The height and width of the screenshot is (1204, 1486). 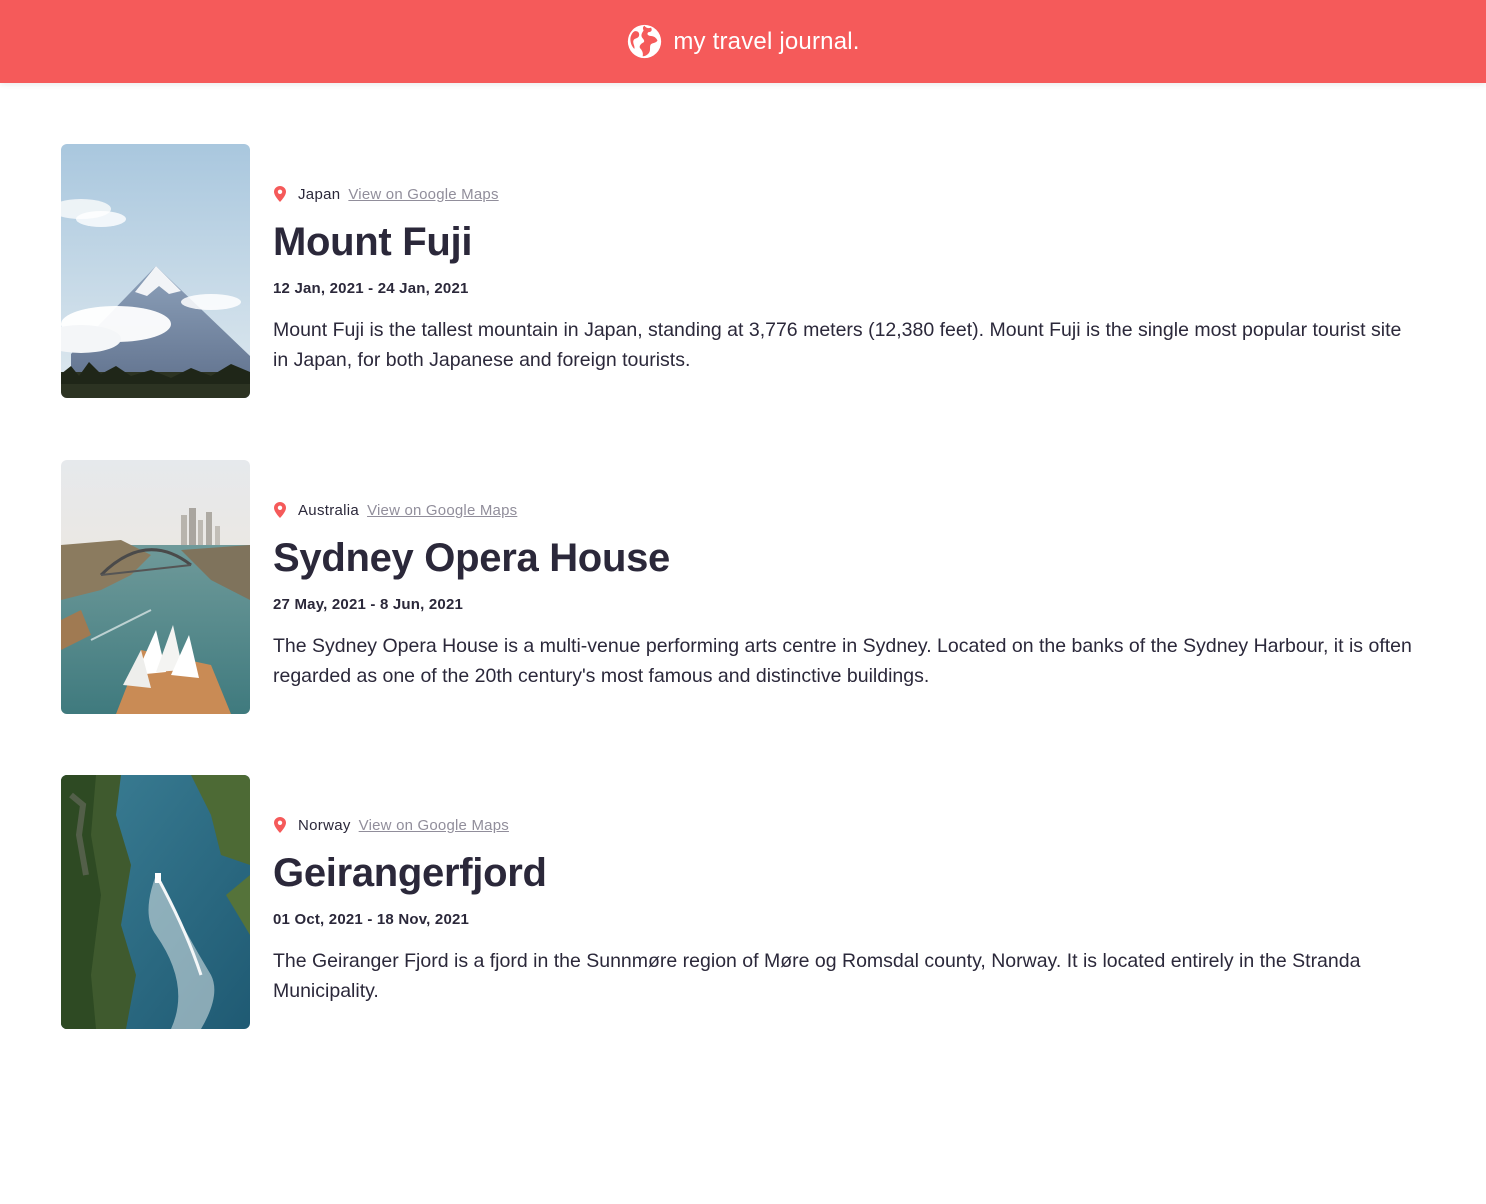 I want to click on brand: my travel journal., so click(x=742, y=41).